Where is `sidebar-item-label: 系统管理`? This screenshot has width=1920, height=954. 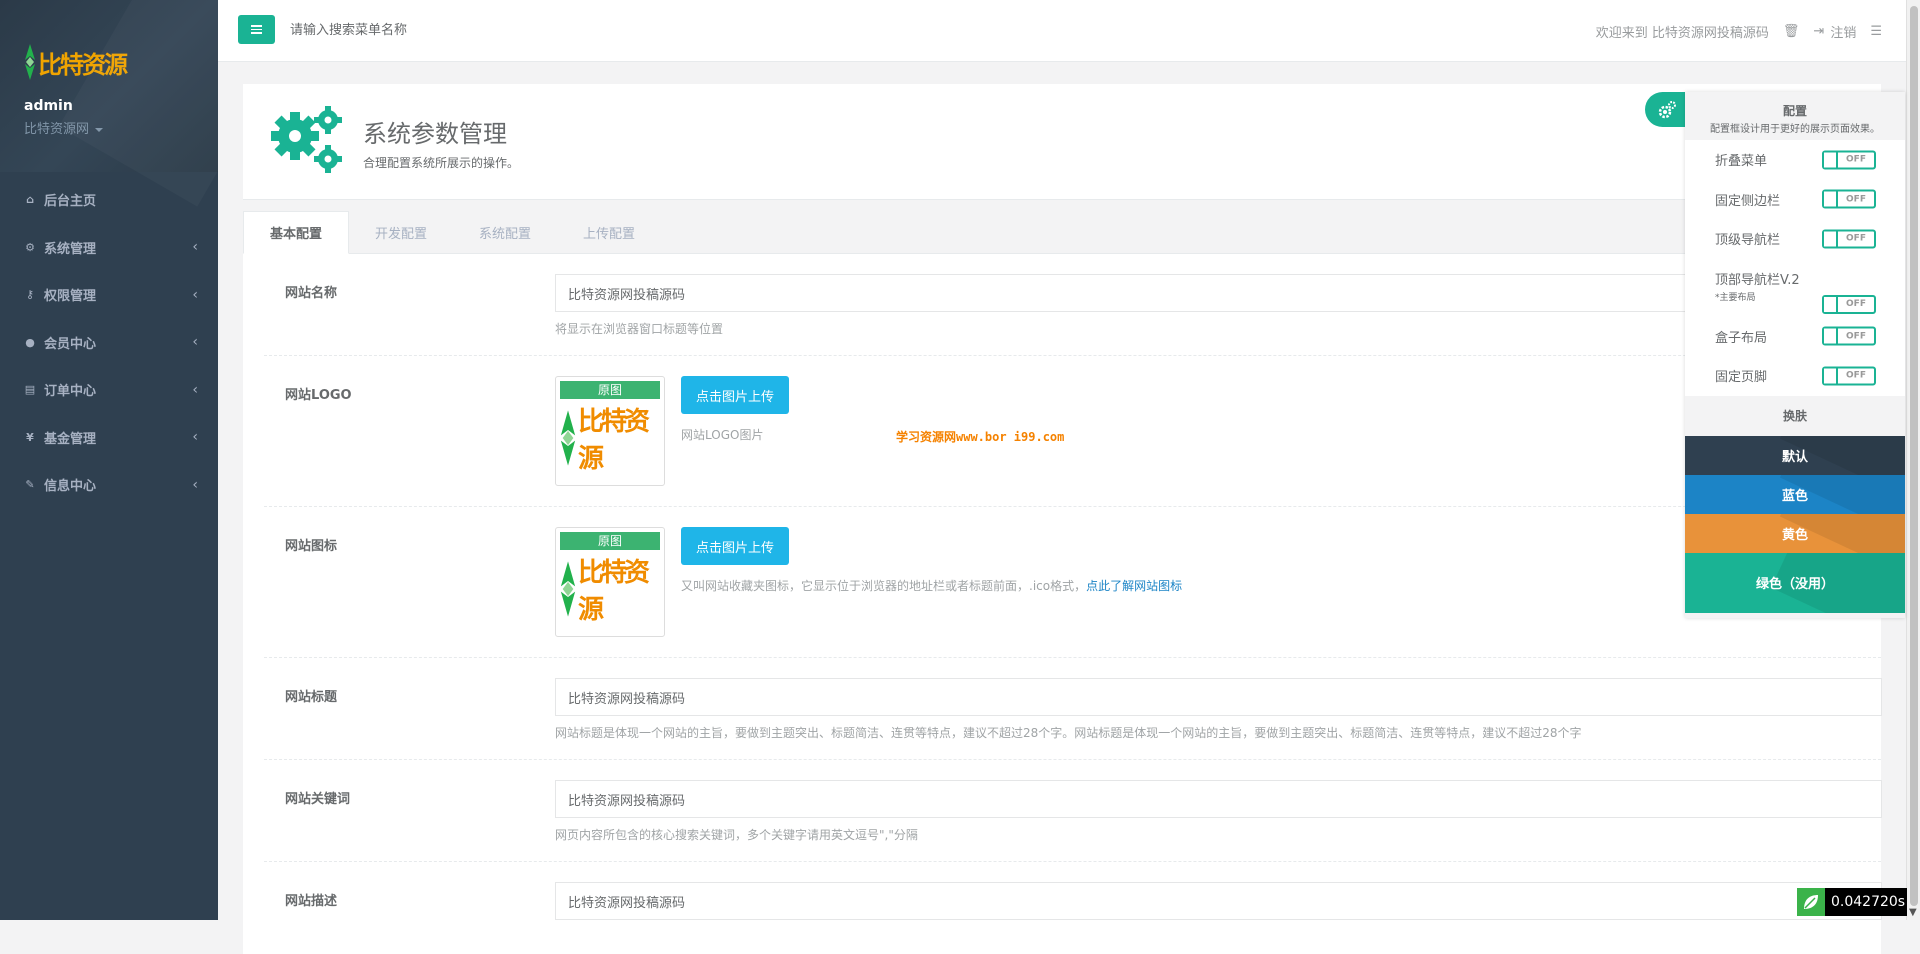 sidebar-item-label: 系统管理 is located at coordinates (70, 249).